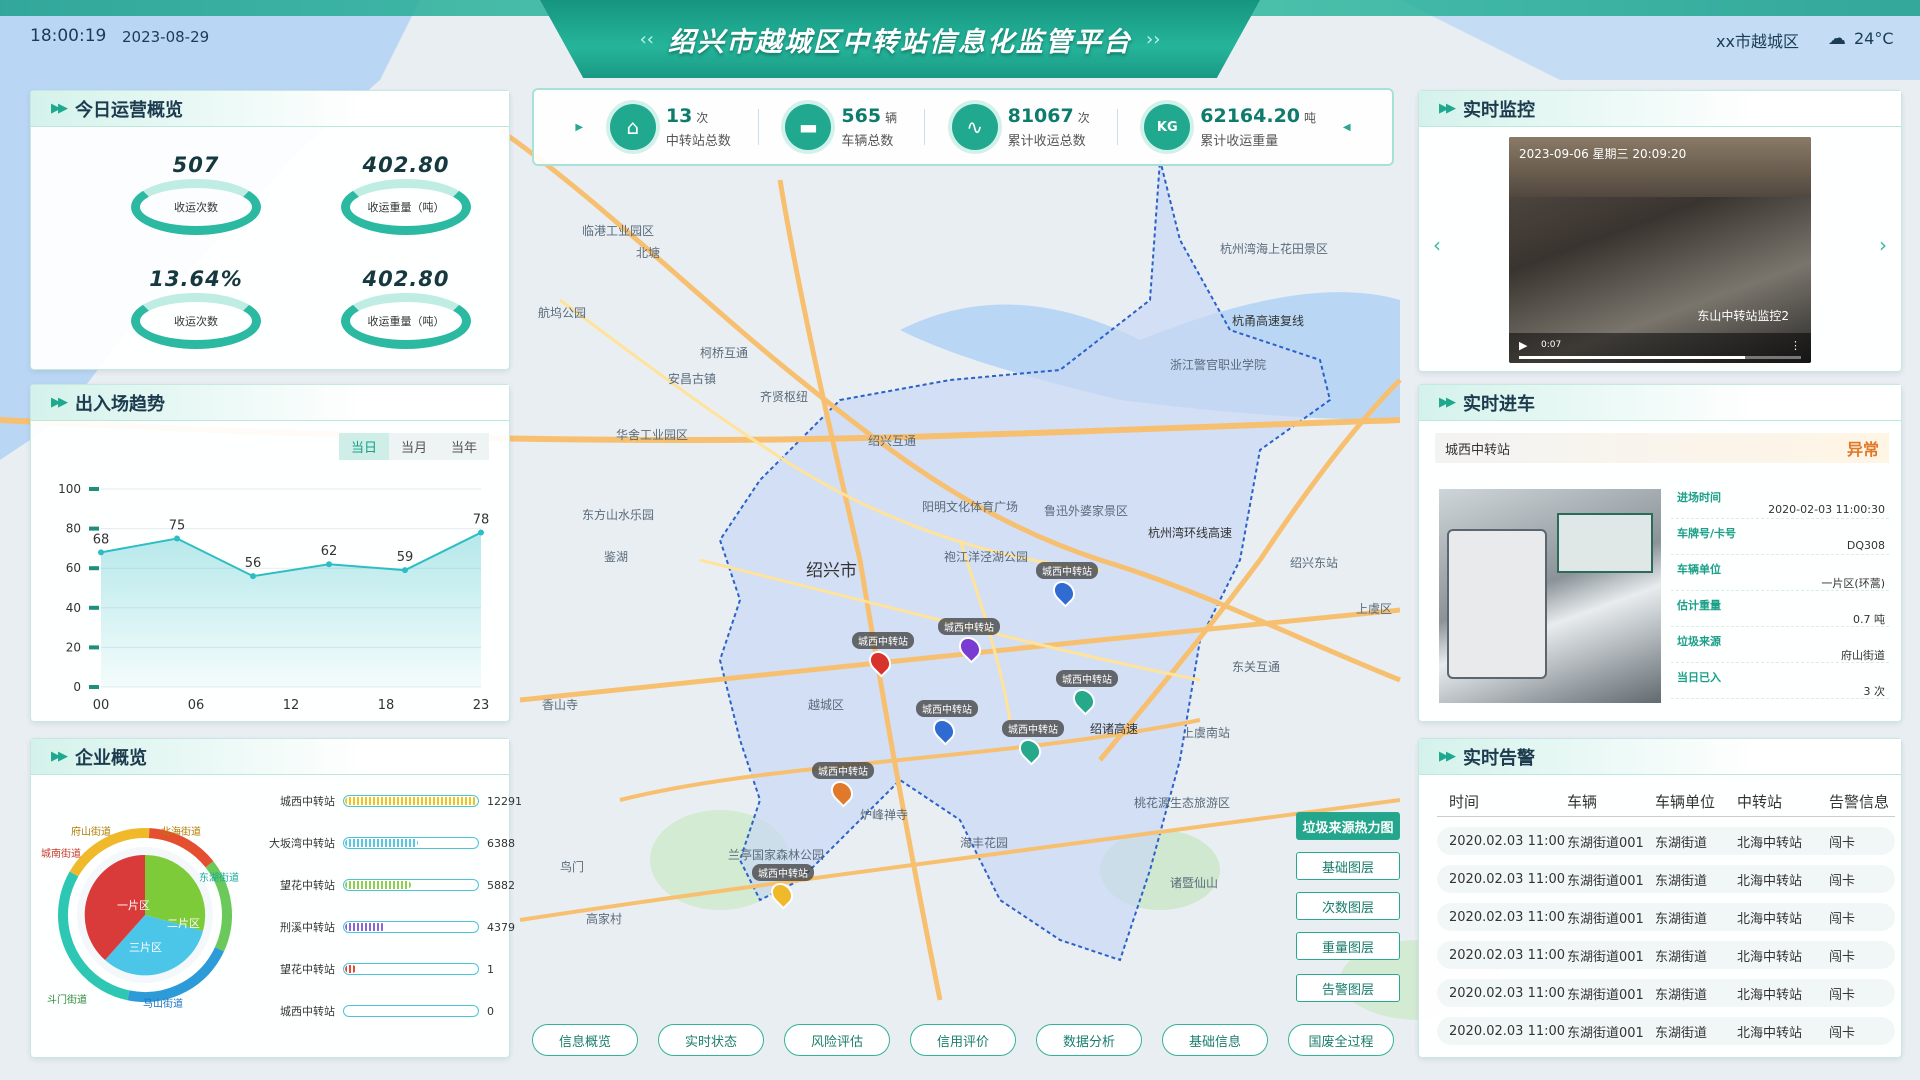 The image size is (1920, 1080). I want to click on video-camera-name: 东山中转站监控2, so click(1743, 316).